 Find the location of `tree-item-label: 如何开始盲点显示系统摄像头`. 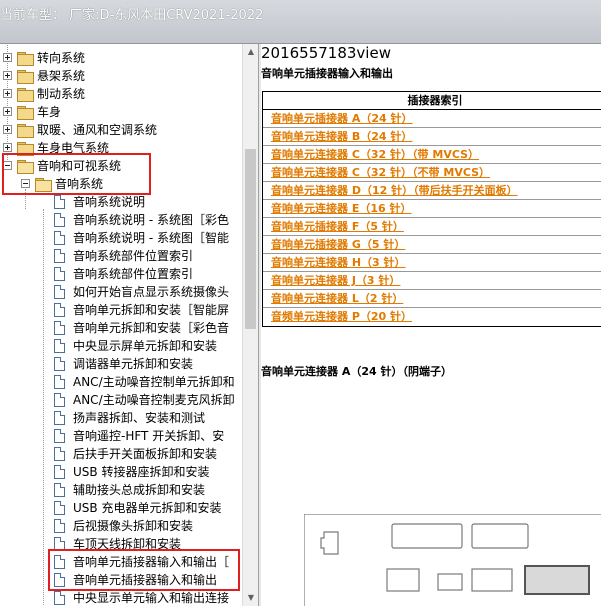

tree-item-label: 如何开始盲点显示系统摄像头 is located at coordinates (151, 292).